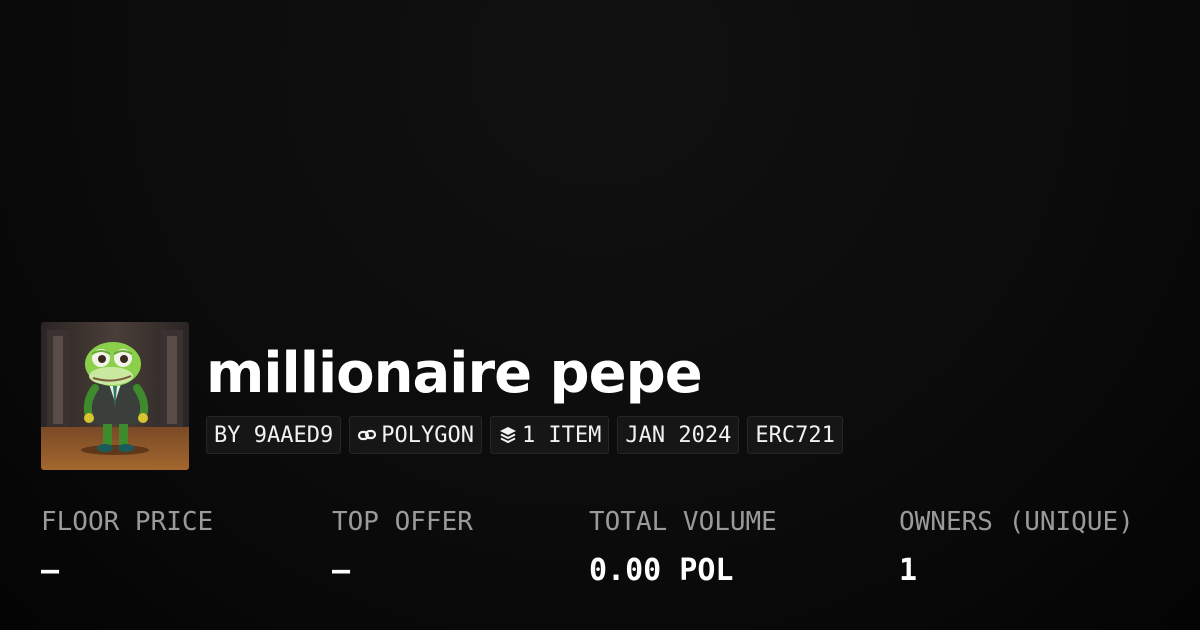  What do you see at coordinates (661, 570) in the screenshot?
I see `stat-value: 0.00 POL` at bounding box center [661, 570].